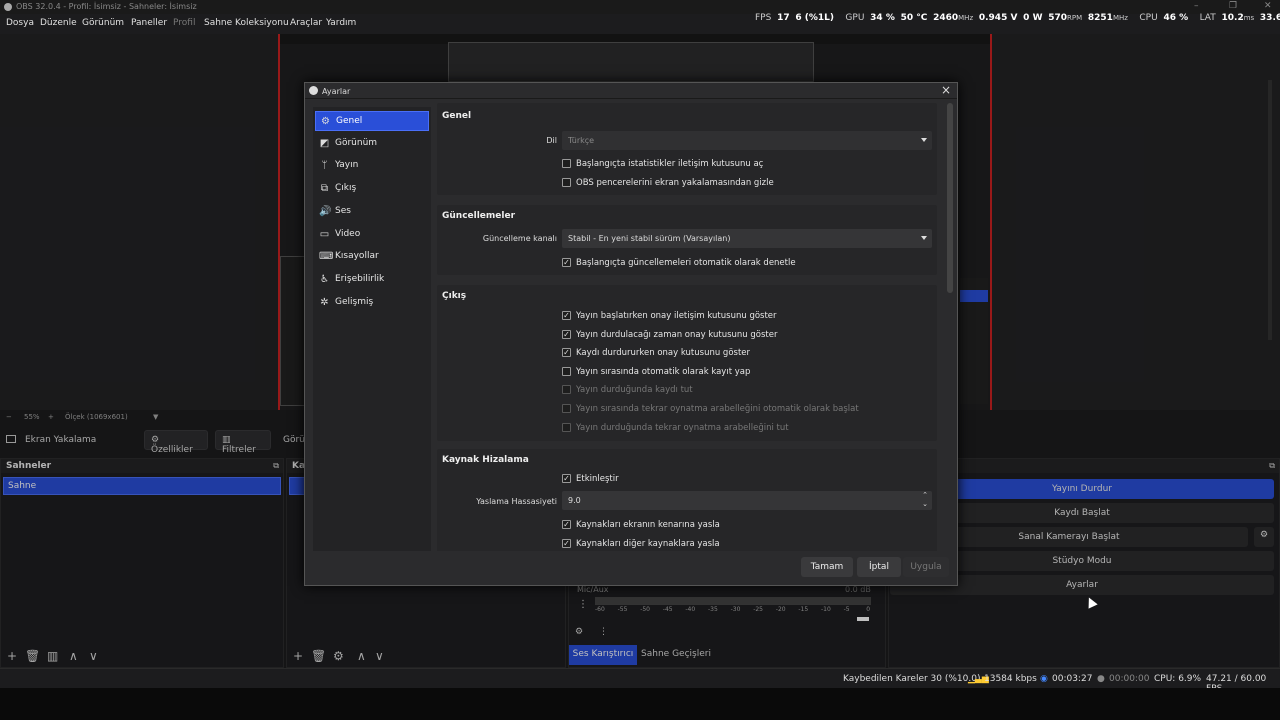  What do you see at coordinates (20, 23) in the screenshot?
I see `menu-file: Dosya` at bounding box center [20, 23].